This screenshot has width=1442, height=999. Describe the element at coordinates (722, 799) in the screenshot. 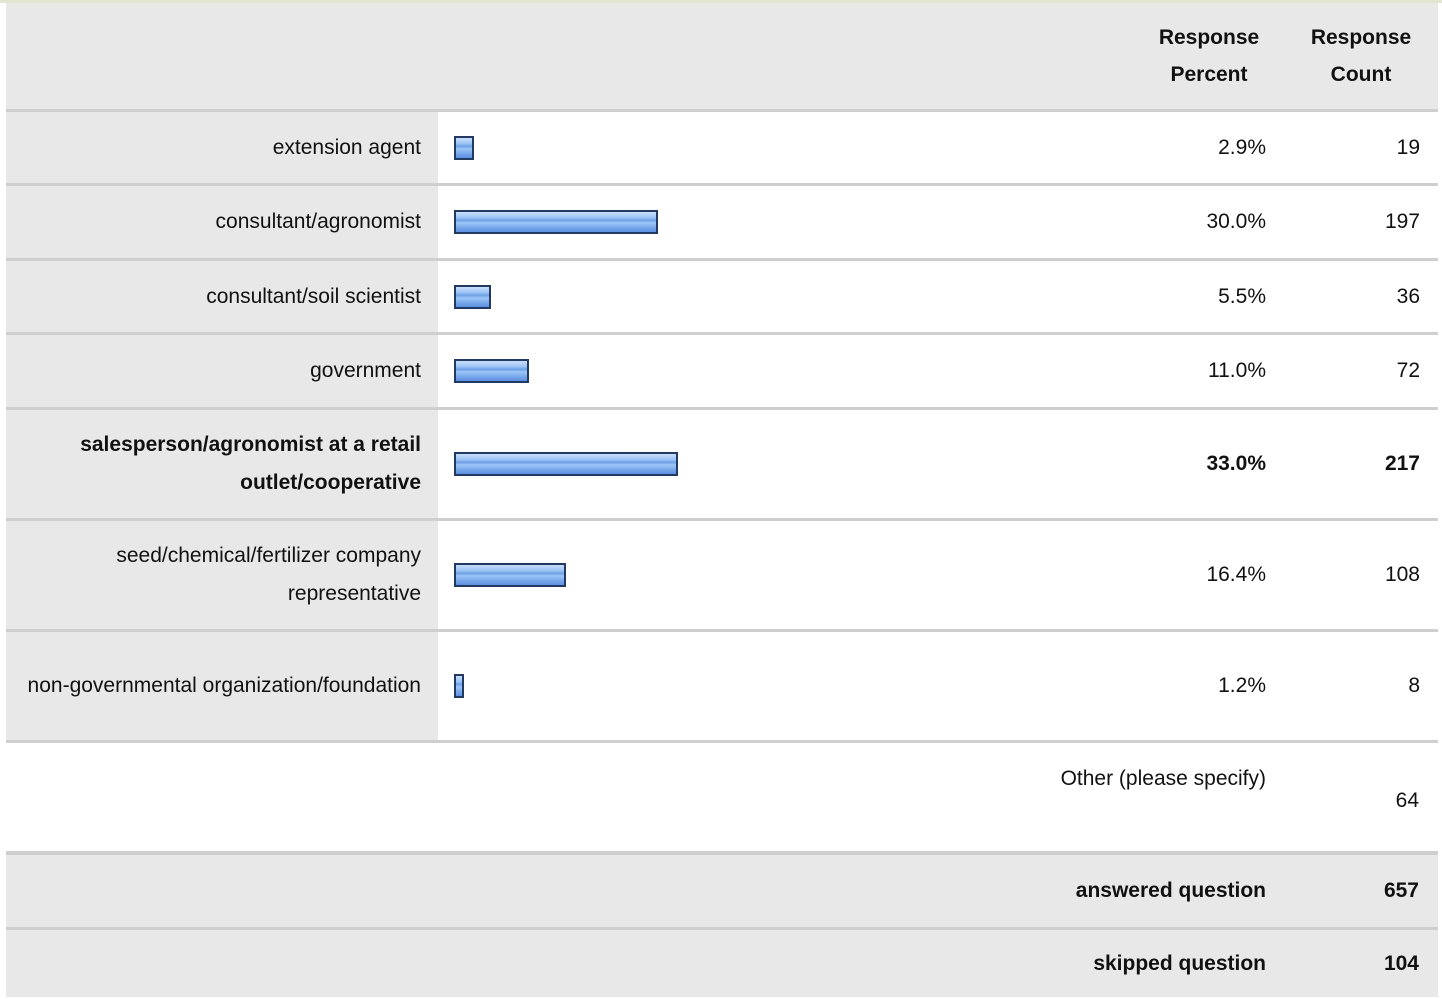

I see `other-row: Other (please specify) 64` at that location.